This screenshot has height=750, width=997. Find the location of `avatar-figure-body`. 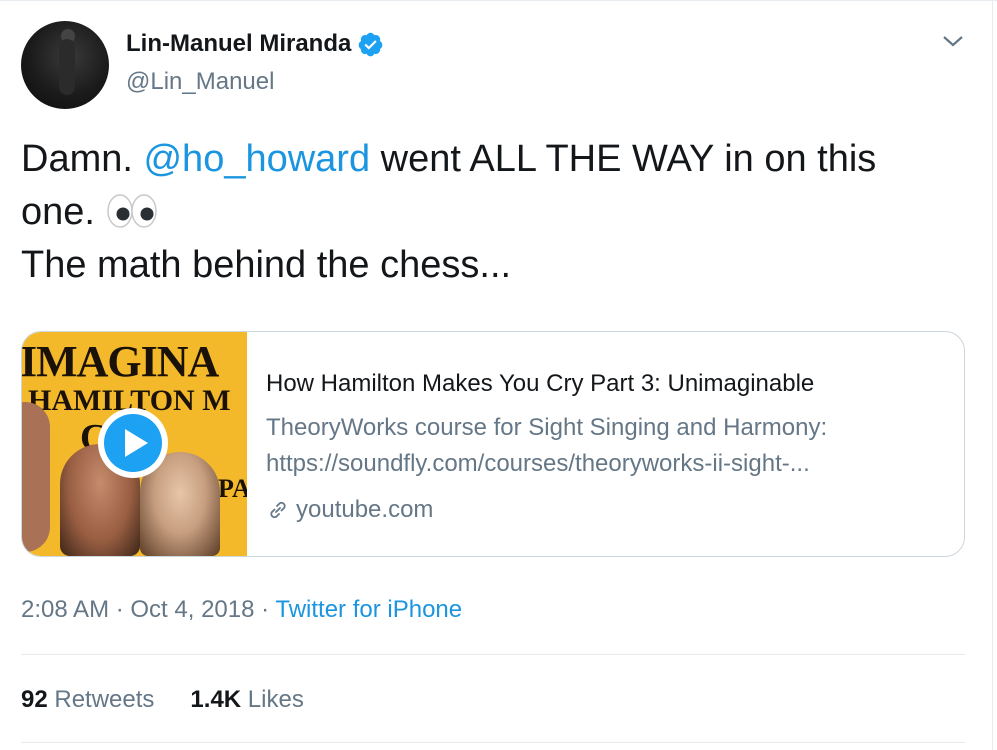

avatar-figure-body is located at coordinates (67, 67).